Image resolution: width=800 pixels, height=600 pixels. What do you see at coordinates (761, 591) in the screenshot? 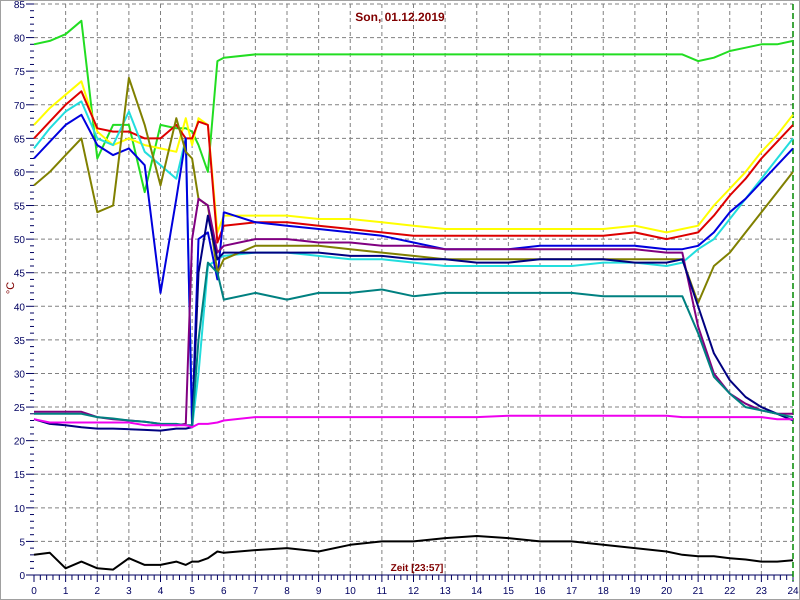
I see `x-tick-label: 23` at bounding box center [761, 591].